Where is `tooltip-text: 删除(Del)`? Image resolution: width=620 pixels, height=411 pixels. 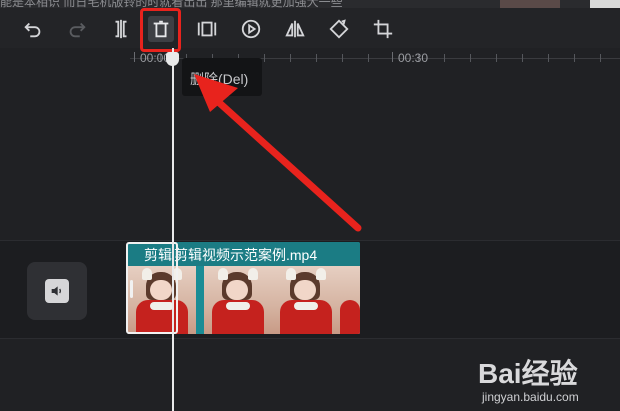 tooltip-text: 删除(Del) is located at coordinates (219, 79).